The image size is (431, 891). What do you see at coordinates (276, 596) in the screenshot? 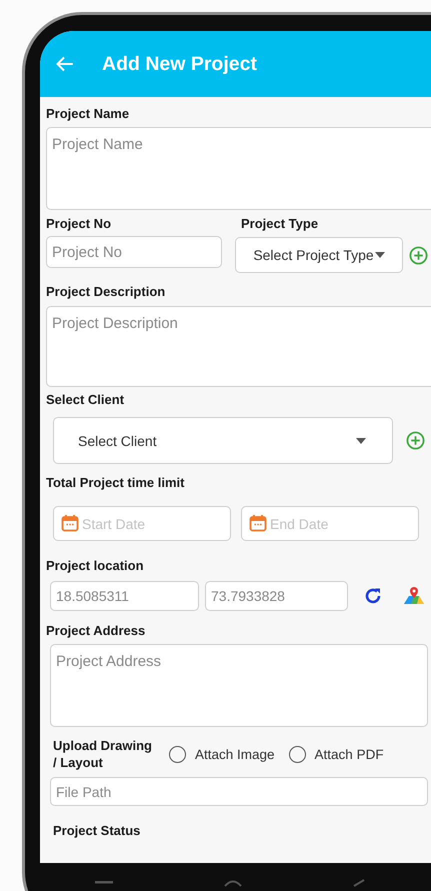
I see `longitude-field: 73.7933828` at bounding box center [276, 596].